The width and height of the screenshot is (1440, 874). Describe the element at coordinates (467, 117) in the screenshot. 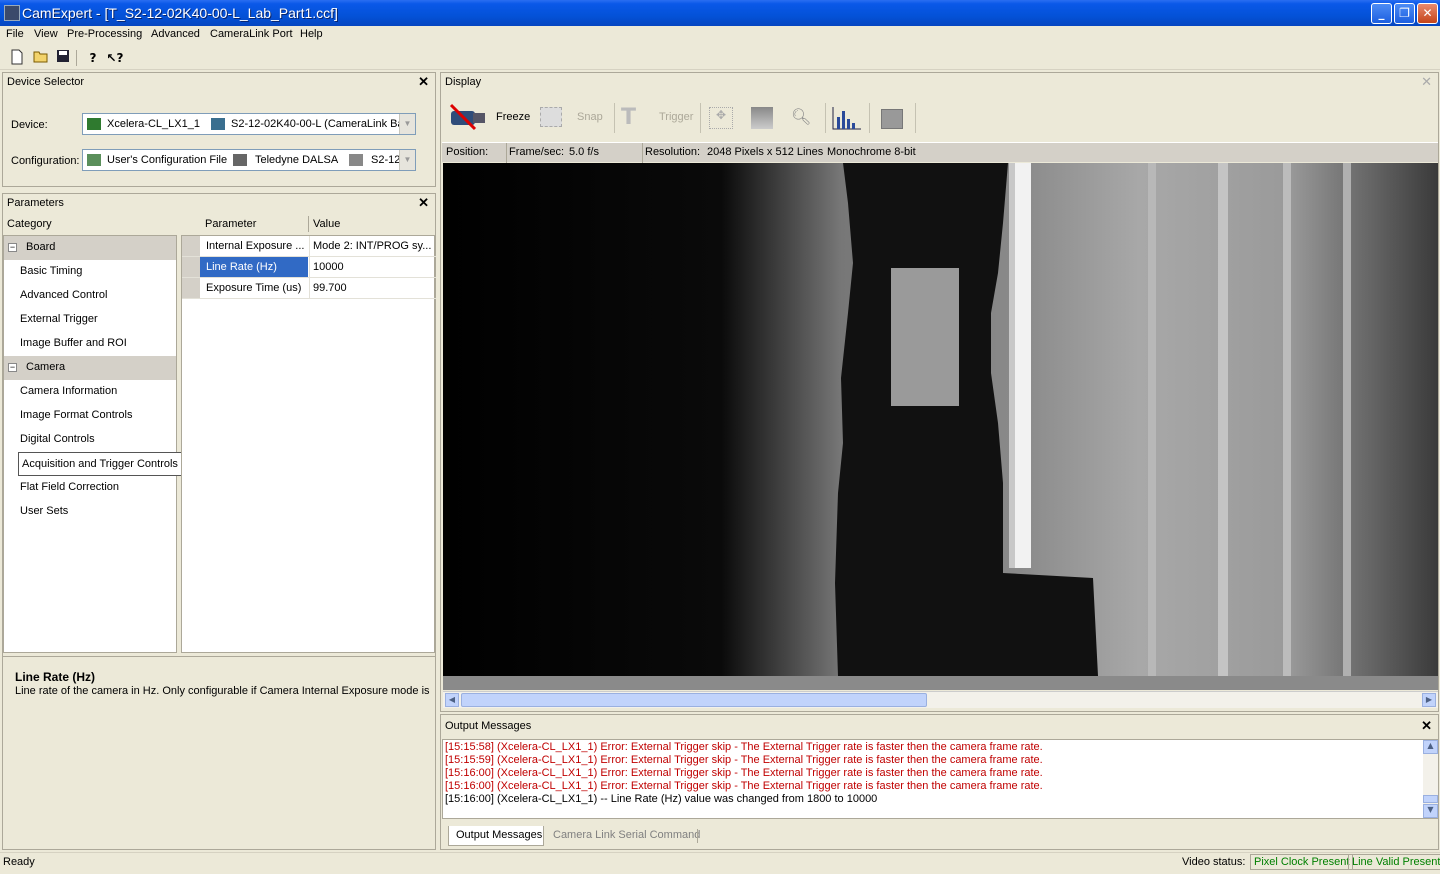

I see `freeze-camera-icon` at that location.